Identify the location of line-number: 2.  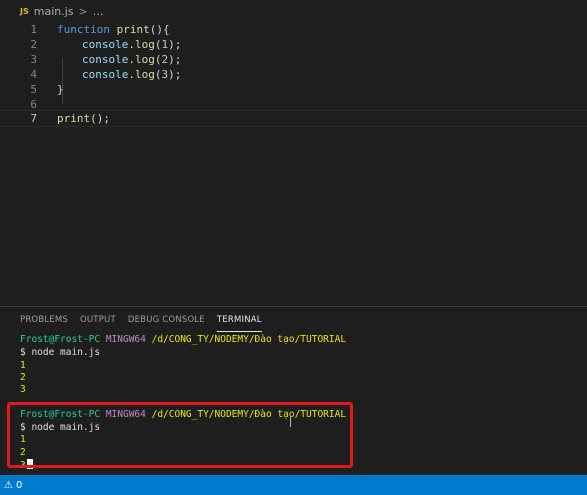
(33, 44).